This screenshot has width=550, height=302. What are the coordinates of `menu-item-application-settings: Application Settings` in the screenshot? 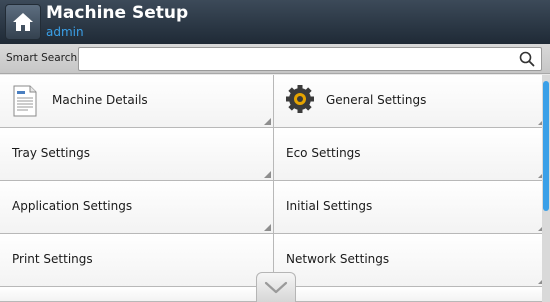 It's located at (137, 207).